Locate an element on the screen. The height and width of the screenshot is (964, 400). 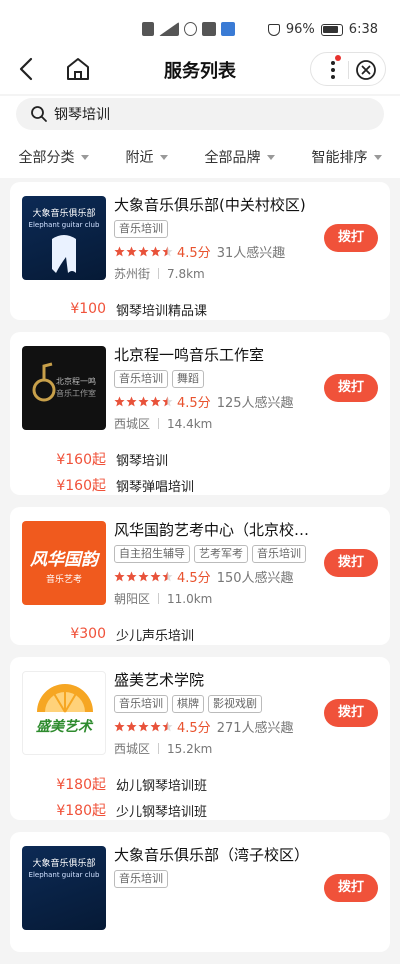
offer-item: ¥300 少儿声乐培训 is located at coordinates (200, 634).